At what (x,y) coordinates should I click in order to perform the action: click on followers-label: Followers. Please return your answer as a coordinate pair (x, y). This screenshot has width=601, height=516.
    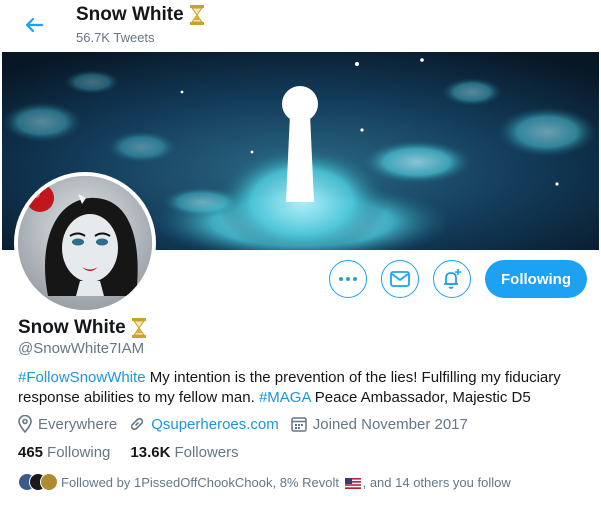
    Looking at the image, I should click on (206, 452).